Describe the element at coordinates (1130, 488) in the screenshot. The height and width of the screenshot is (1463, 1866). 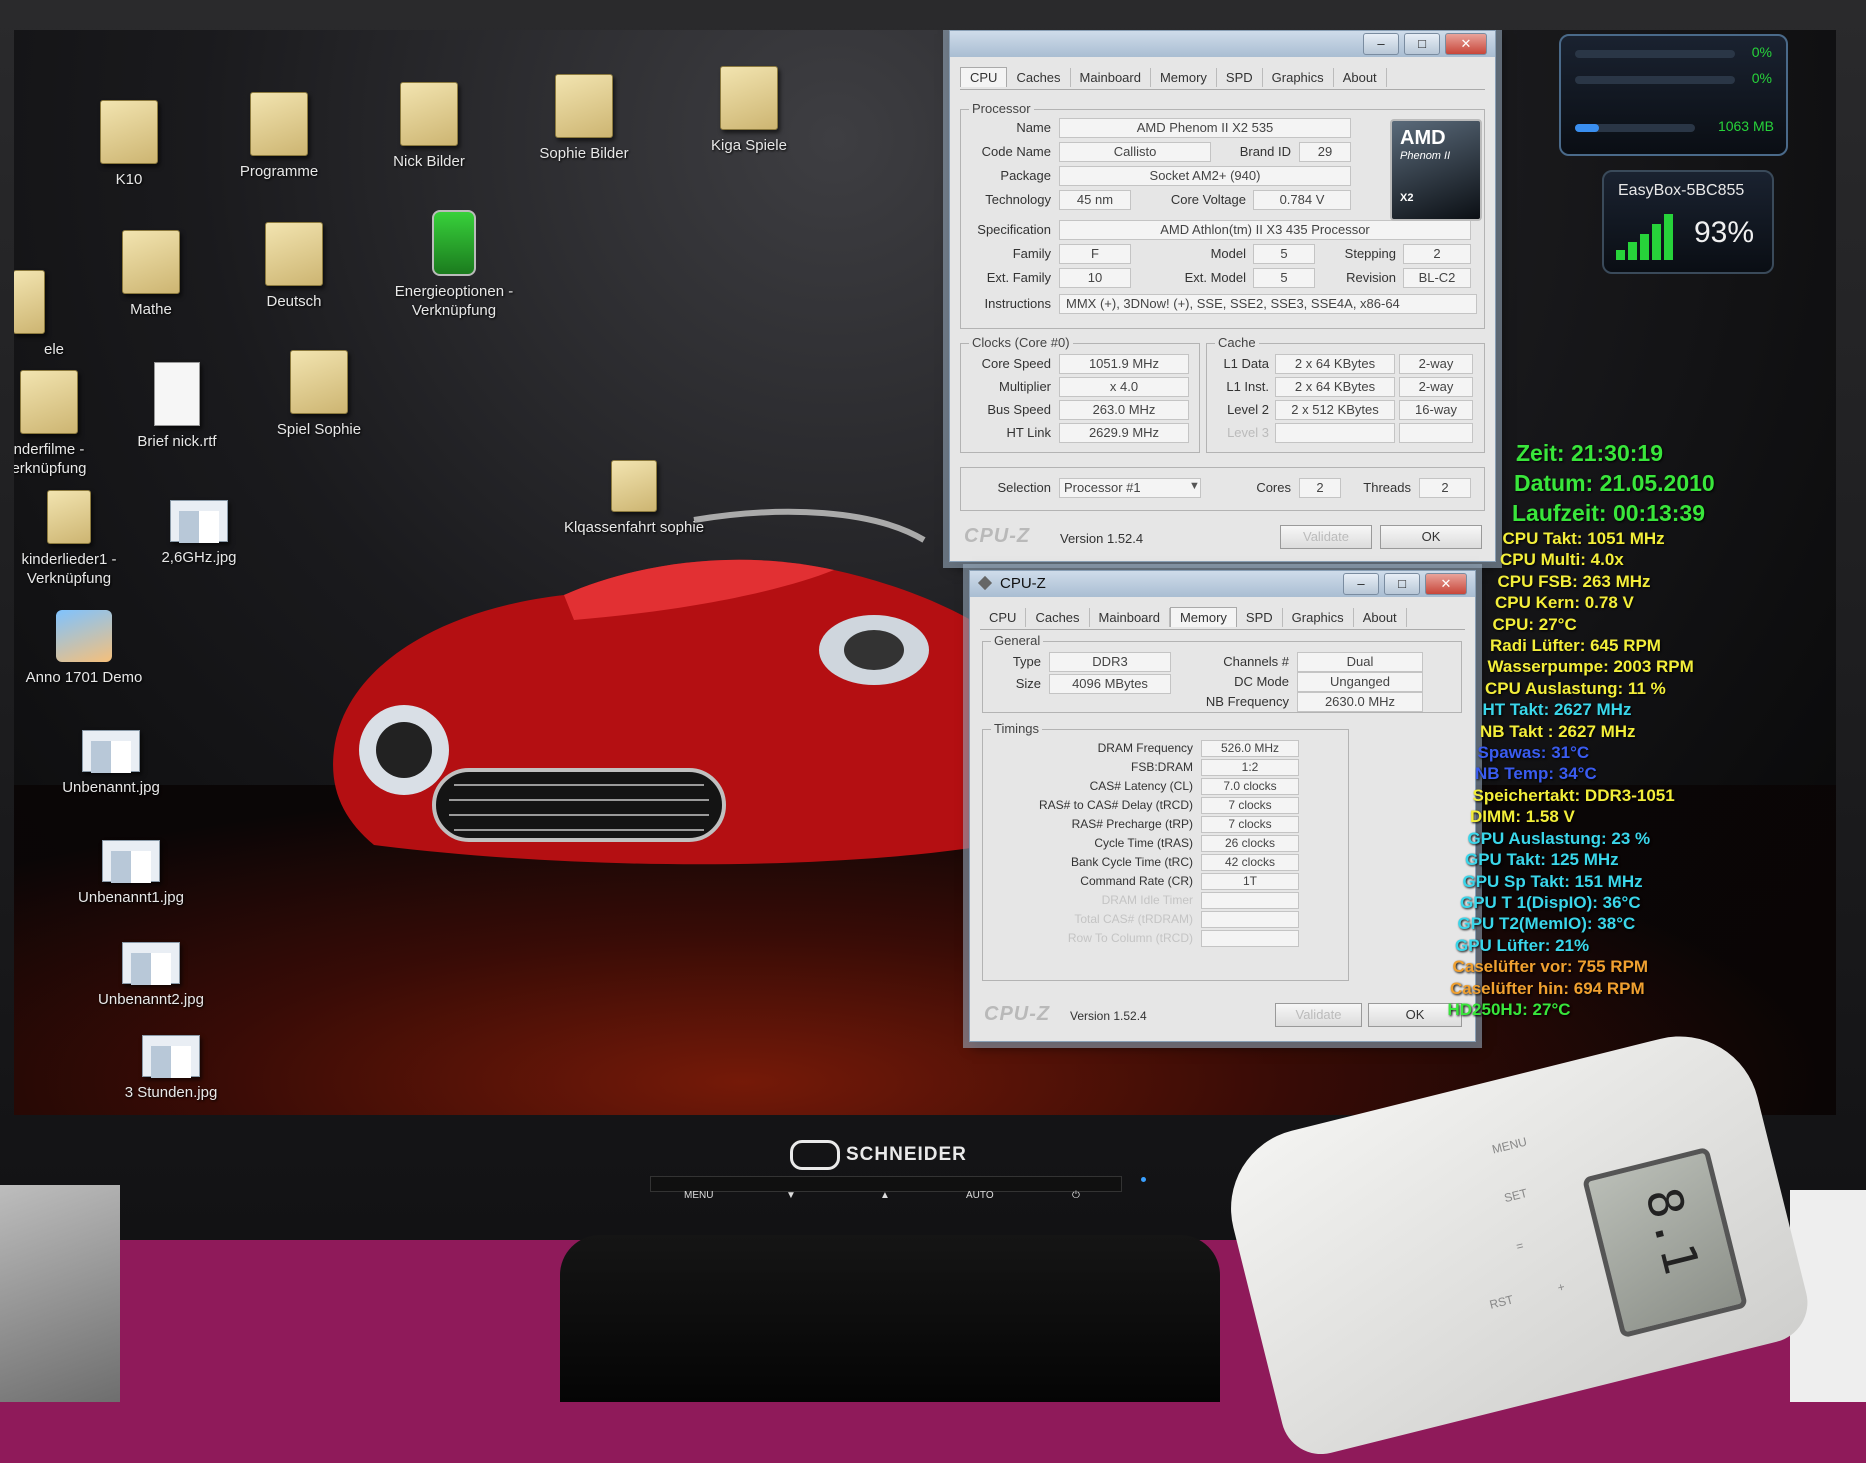
I see `processor-select: Processor #1` at that location.